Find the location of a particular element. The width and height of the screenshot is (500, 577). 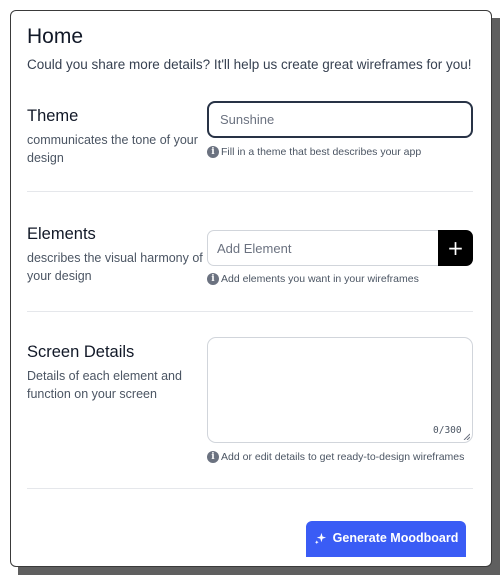

plus-icon: + is located at coordinates (455, 248).